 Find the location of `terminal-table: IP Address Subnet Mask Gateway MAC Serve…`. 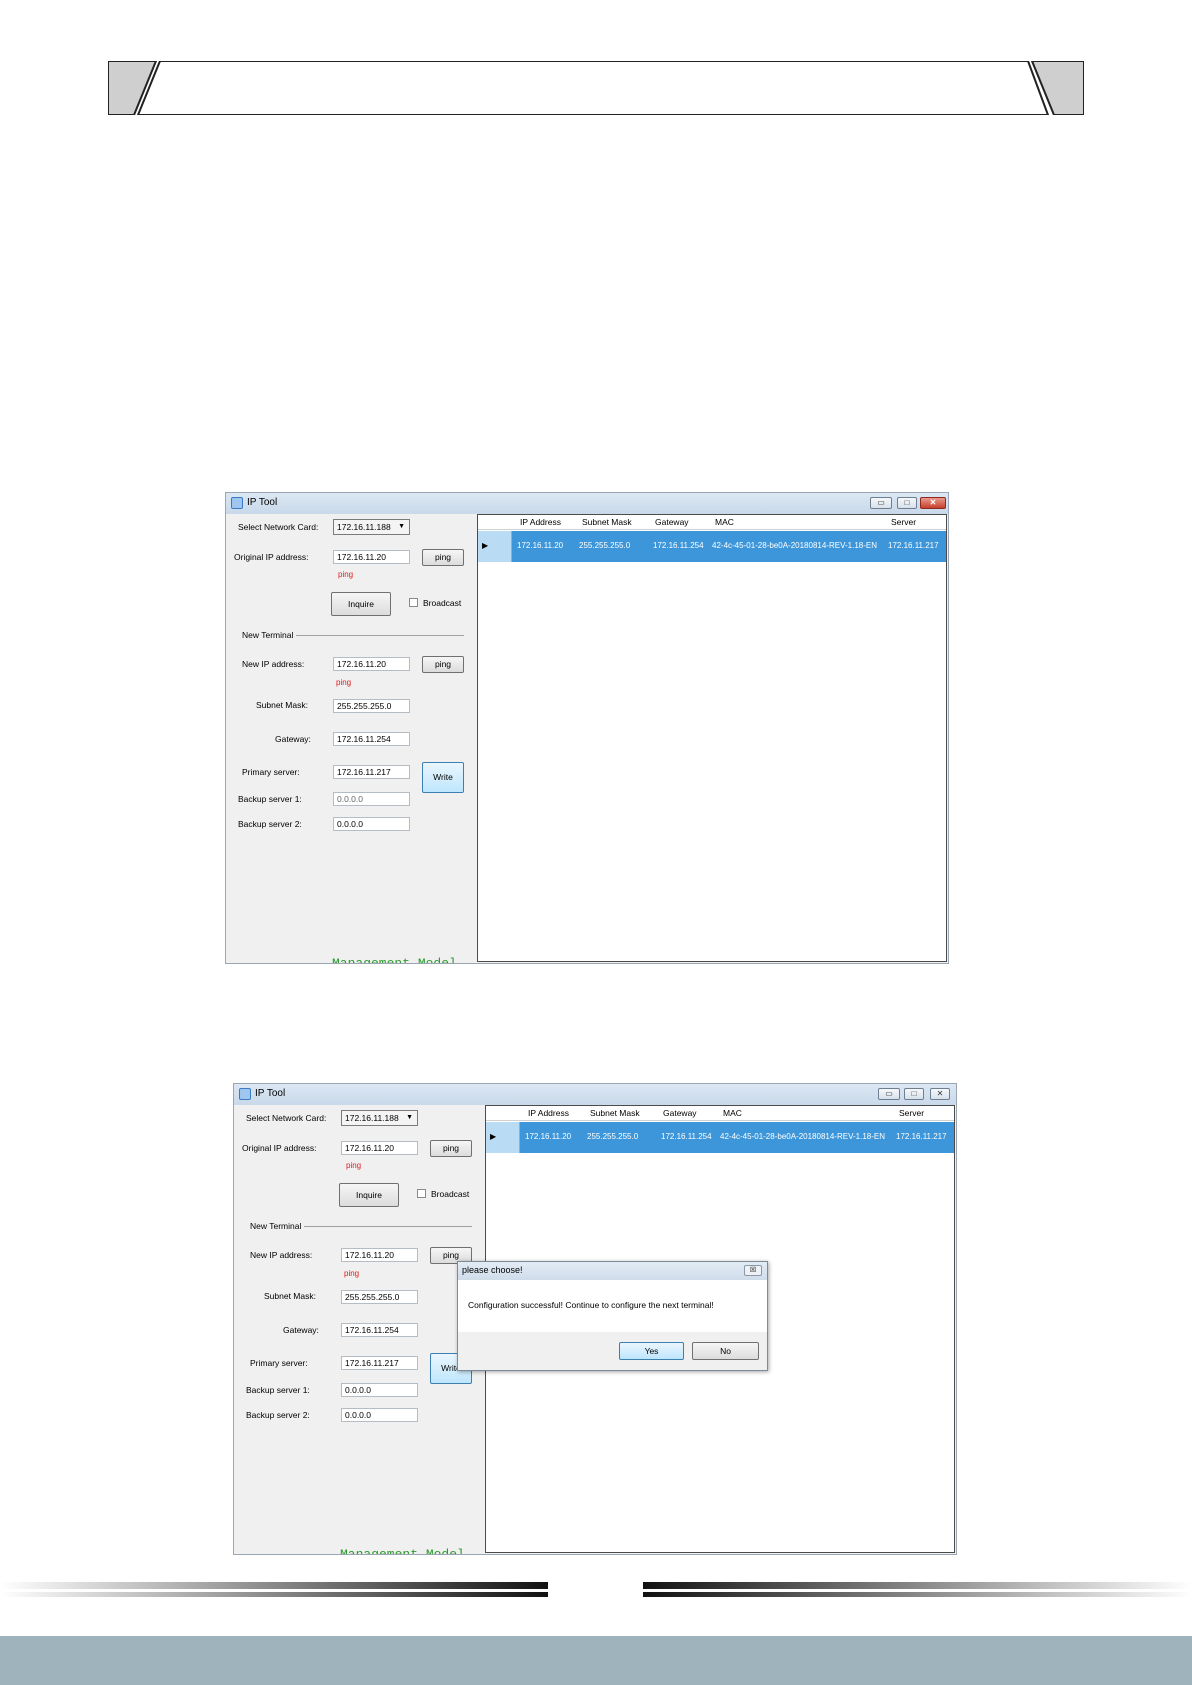

terminal-table: IP Address Subnet Mask Gateway MAC Serve… is located at coordinates (712, 738).